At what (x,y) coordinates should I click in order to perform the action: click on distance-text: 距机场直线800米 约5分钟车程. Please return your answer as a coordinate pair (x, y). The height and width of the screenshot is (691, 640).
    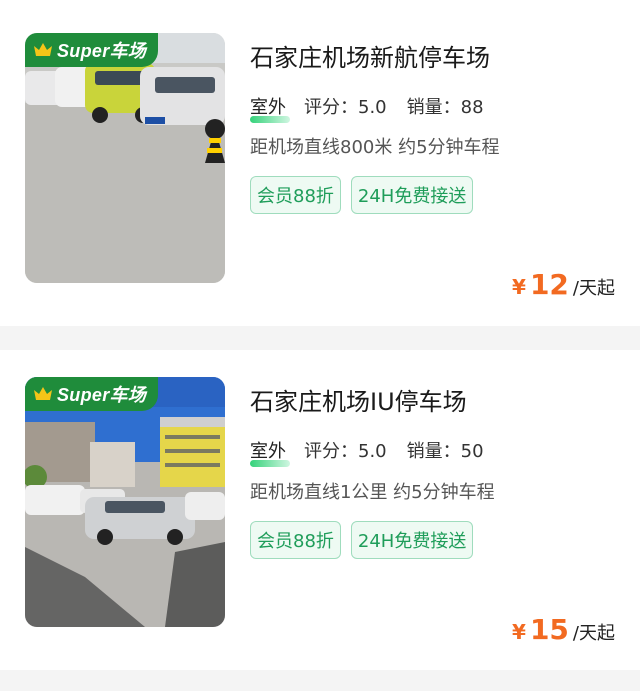
    Looking at the image, I should click on (375, 147).